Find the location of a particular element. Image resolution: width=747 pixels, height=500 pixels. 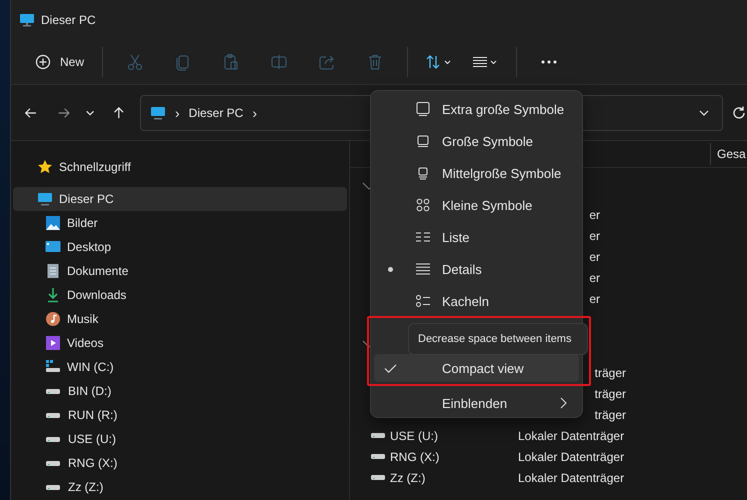

sidebar-item: BIN (D:) is located at coordinates (180, 391).